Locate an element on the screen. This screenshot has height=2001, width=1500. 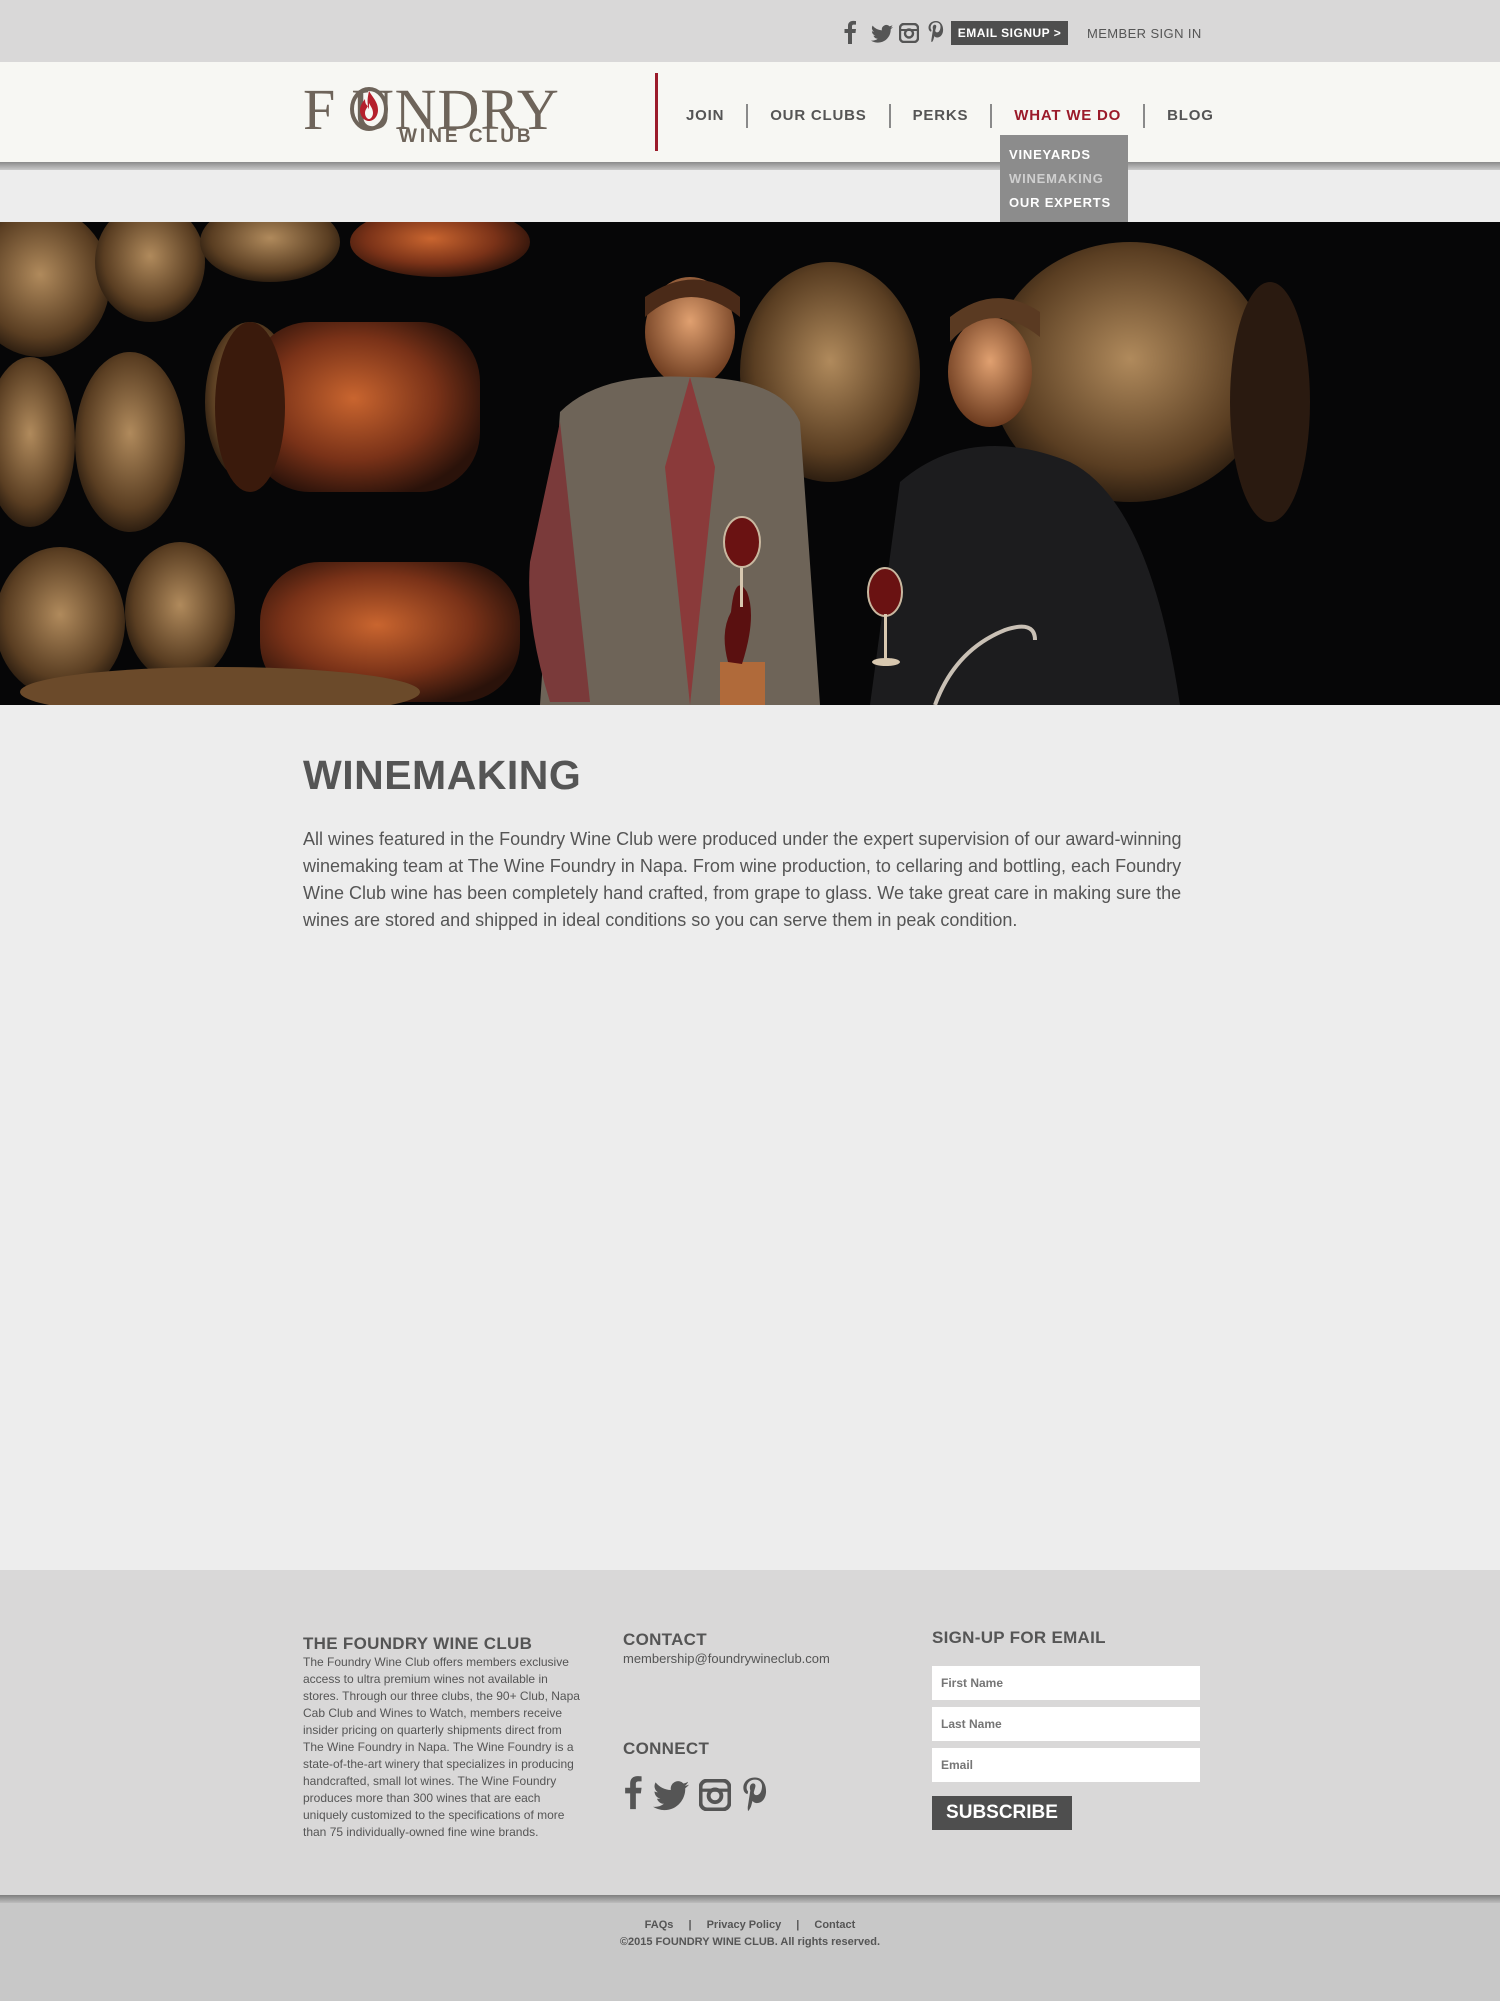
contact-link: Contact is located at coordinates (834, 1925).